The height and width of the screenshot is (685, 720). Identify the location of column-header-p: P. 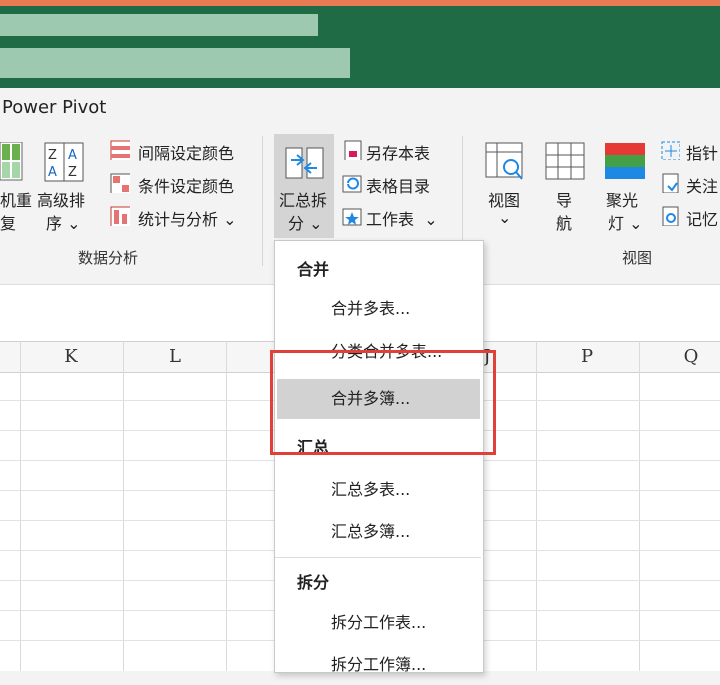
(587, 357).